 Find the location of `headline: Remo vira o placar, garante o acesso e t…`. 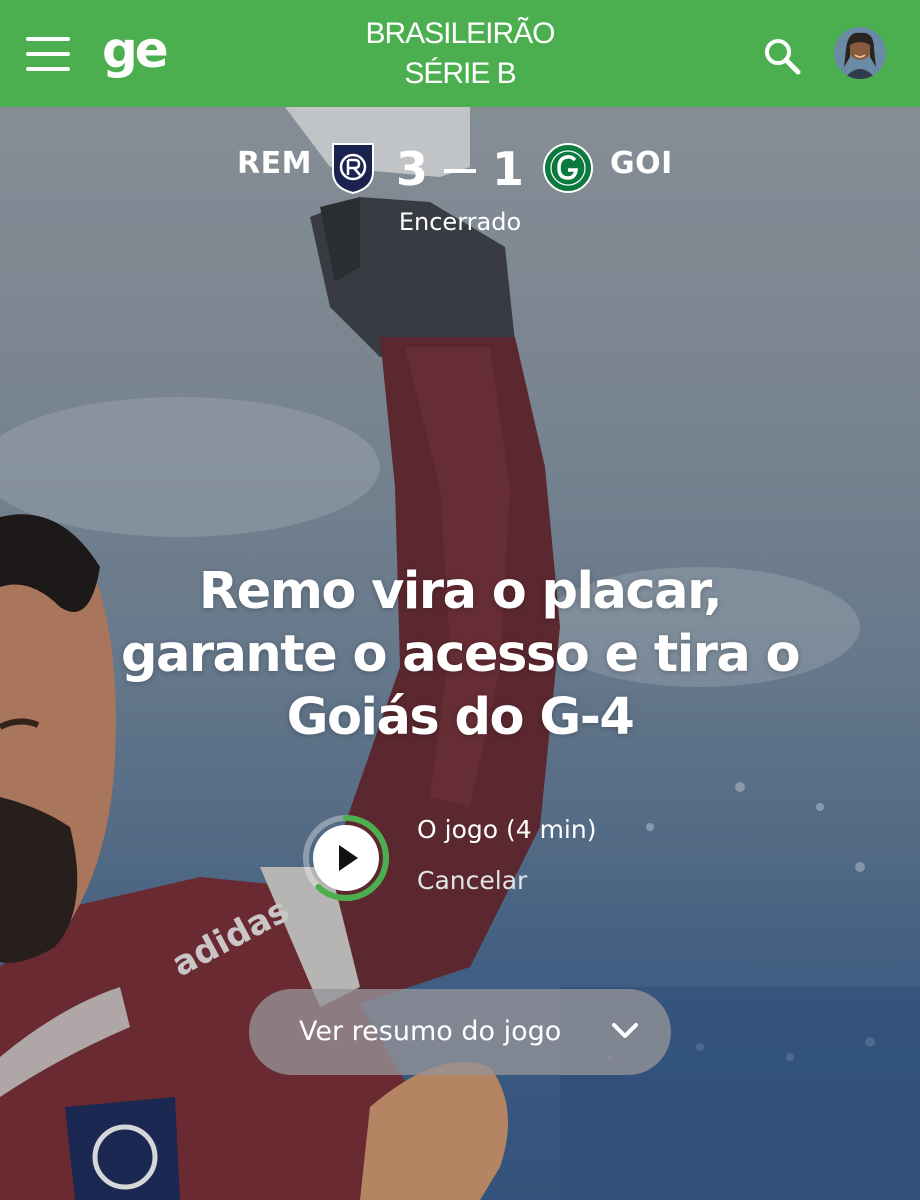

headline: Remo vira o placar, garante o acesso e t… is located at coordinates (460, 654).